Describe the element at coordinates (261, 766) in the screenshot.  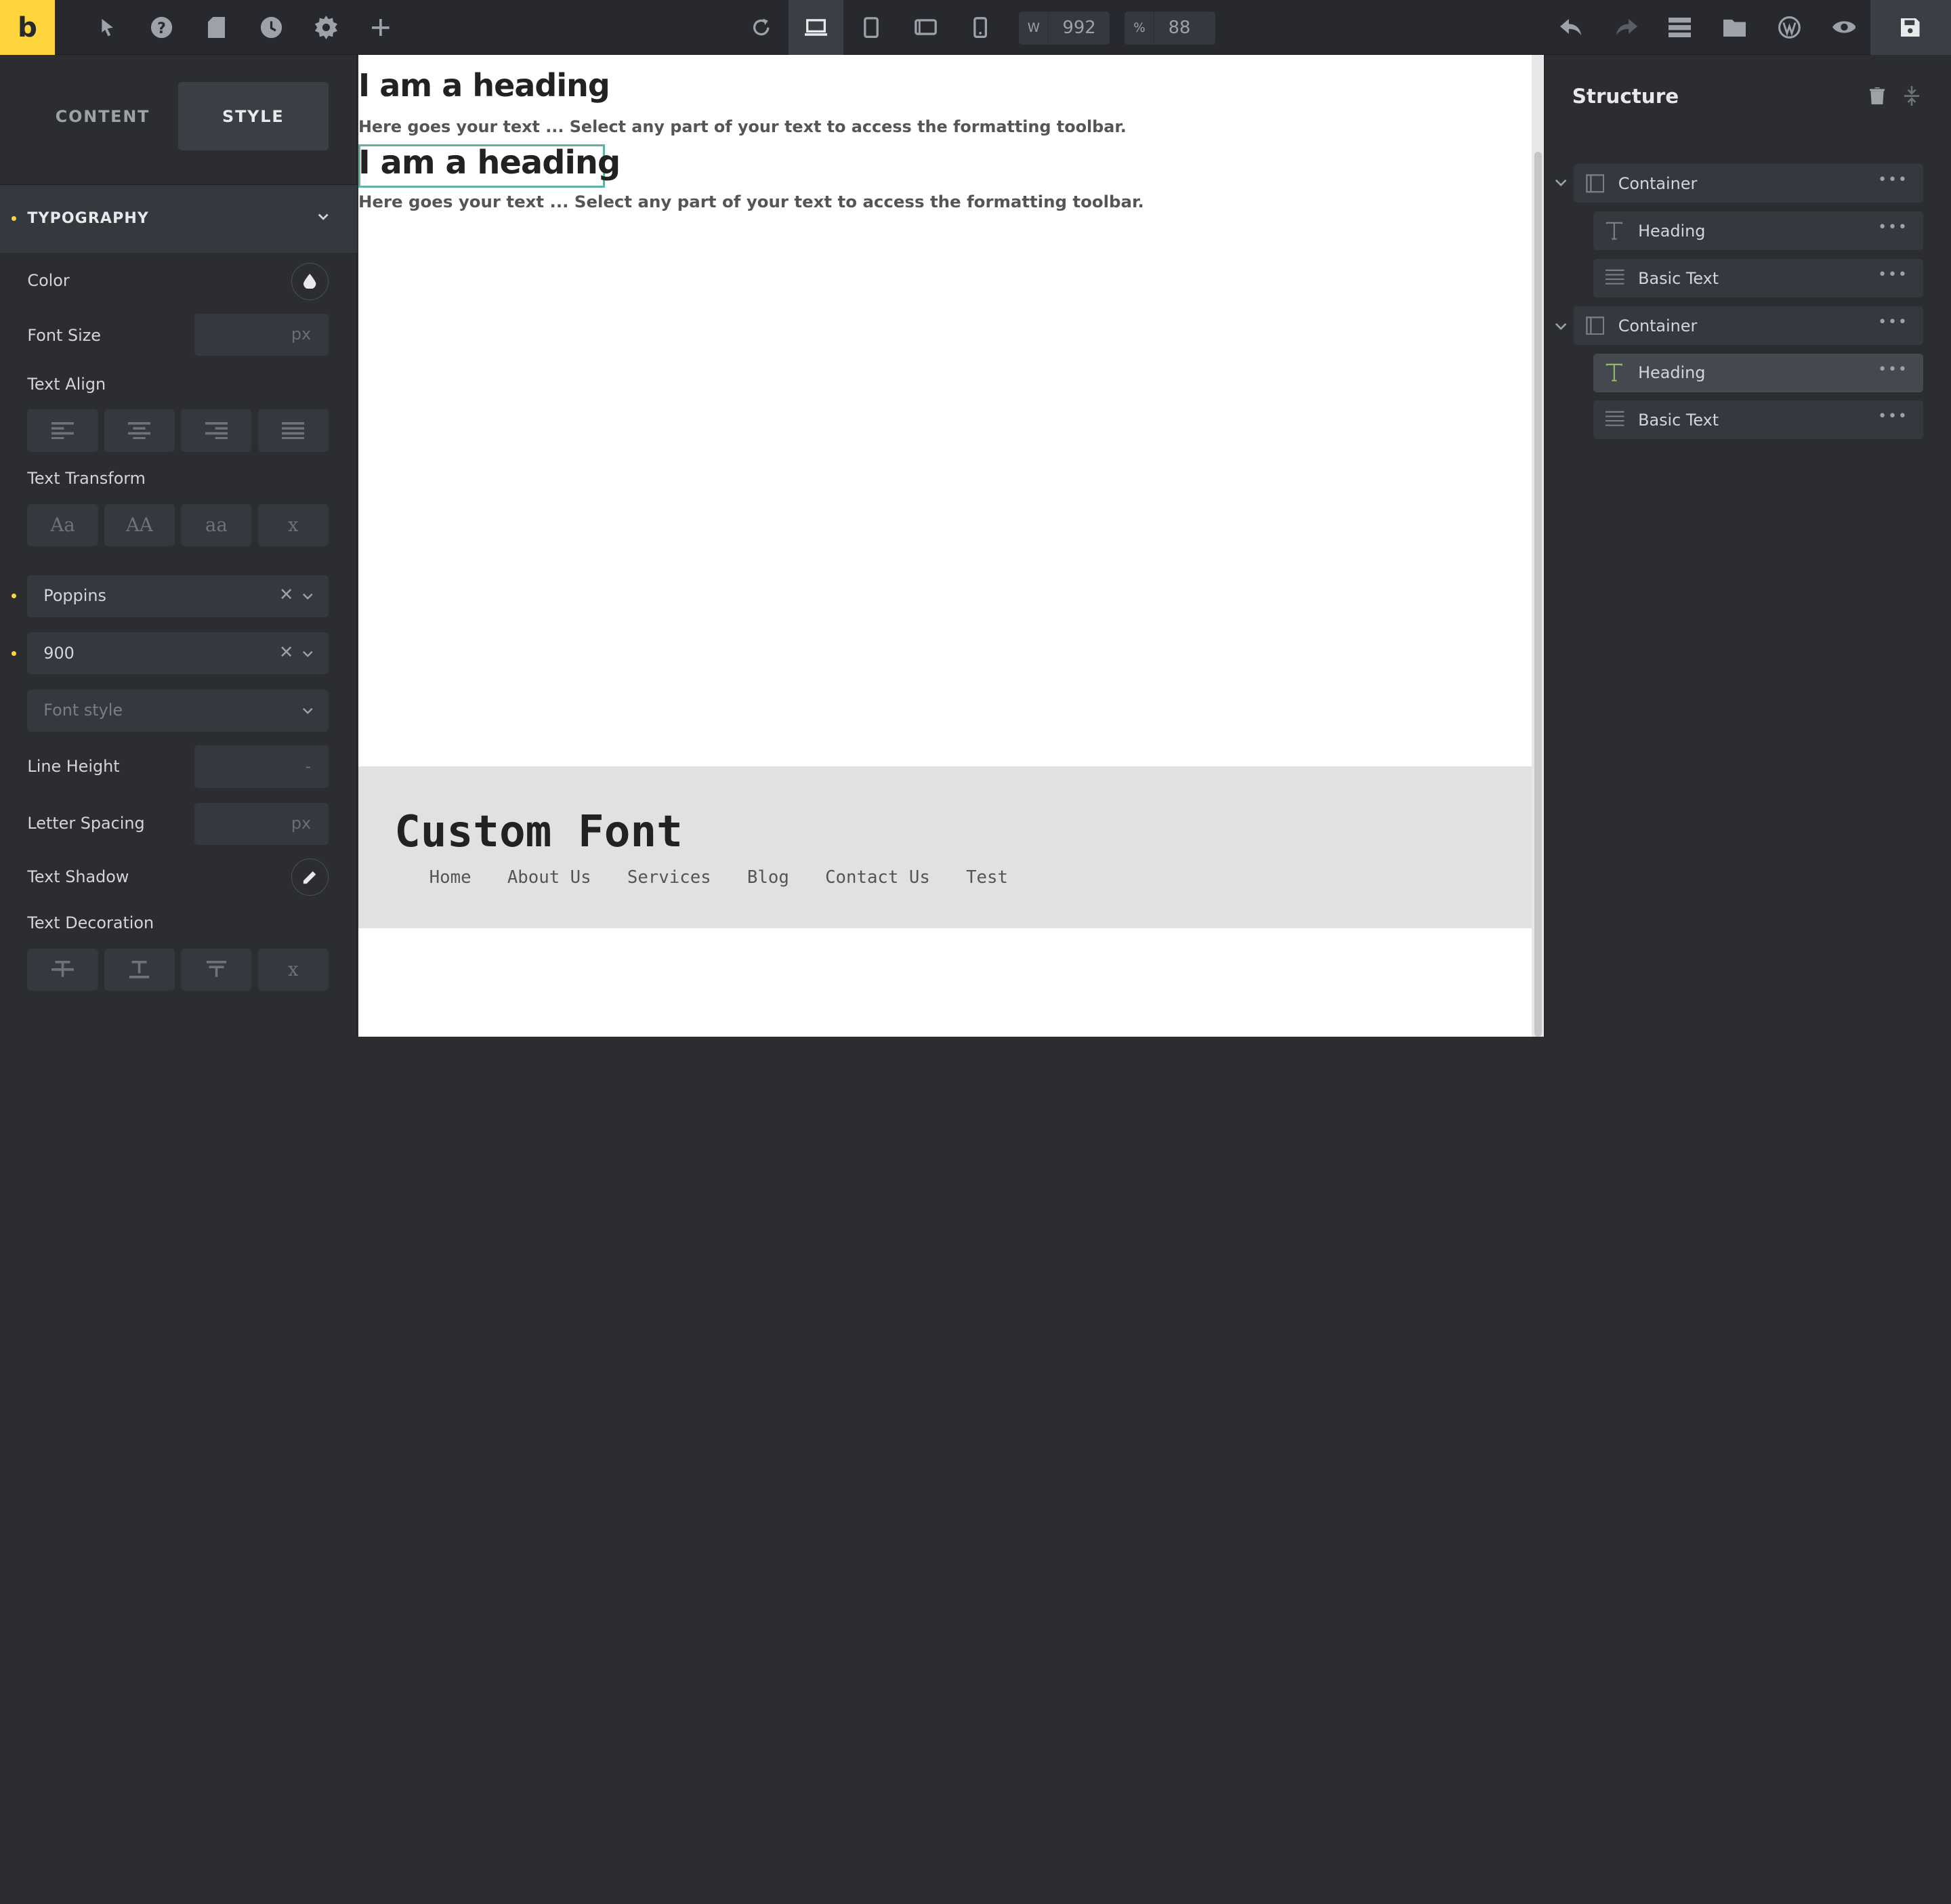
I see `line-height-input: -` at that location.